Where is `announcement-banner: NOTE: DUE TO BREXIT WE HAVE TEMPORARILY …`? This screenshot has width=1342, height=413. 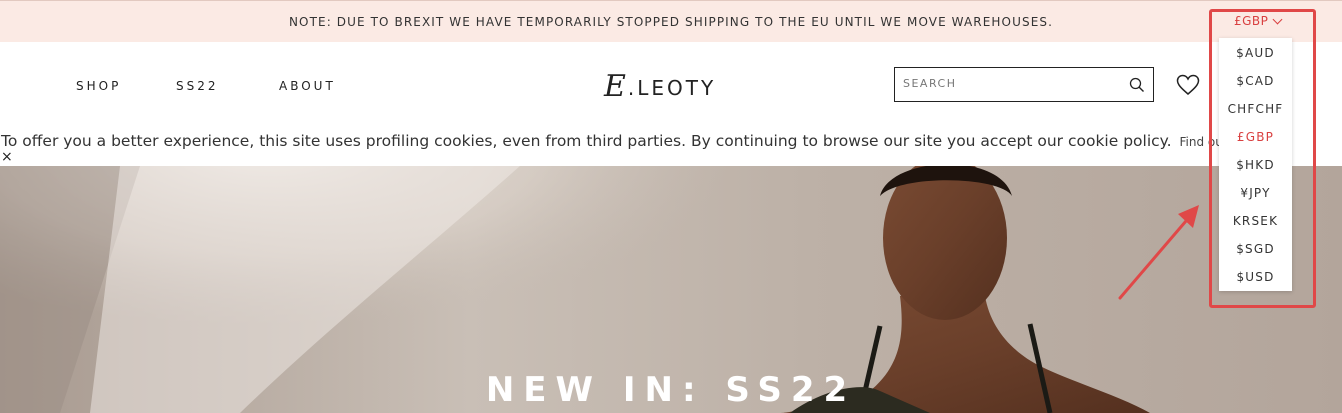
announcement-banner: NOTE: DUE TO BREXIT WE HAVE TEMPORARILY … is located at coordinates (671, 21).